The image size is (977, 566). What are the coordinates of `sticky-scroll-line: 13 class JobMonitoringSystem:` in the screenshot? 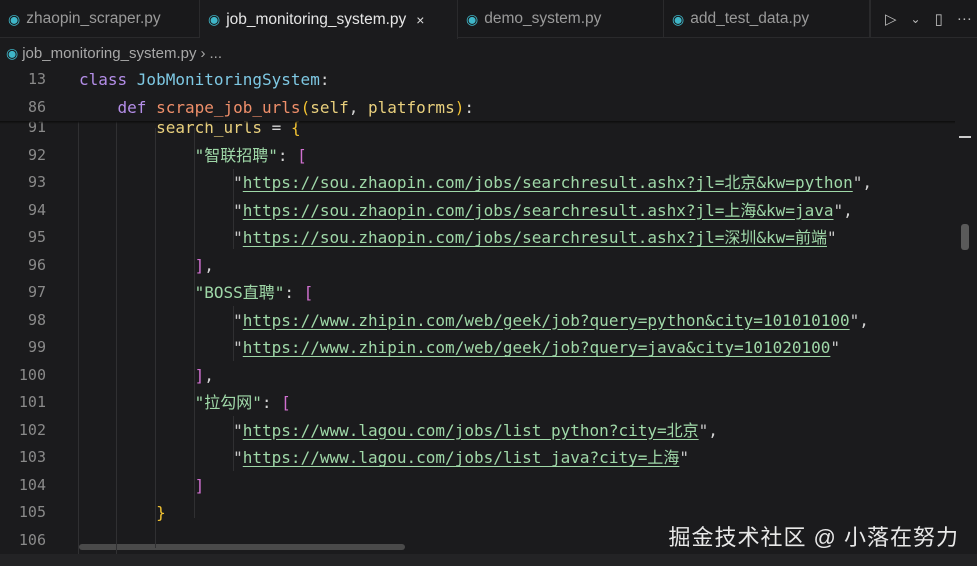 It's located at (477, 80).